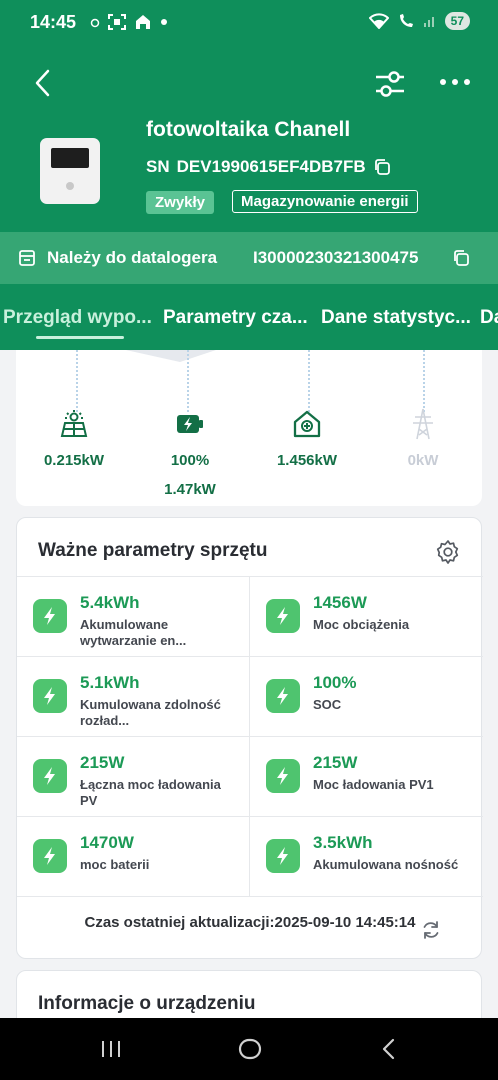  Describe the element at coordinates (424, 381) in the screenshot. I see `flow-line-grid` at that location.